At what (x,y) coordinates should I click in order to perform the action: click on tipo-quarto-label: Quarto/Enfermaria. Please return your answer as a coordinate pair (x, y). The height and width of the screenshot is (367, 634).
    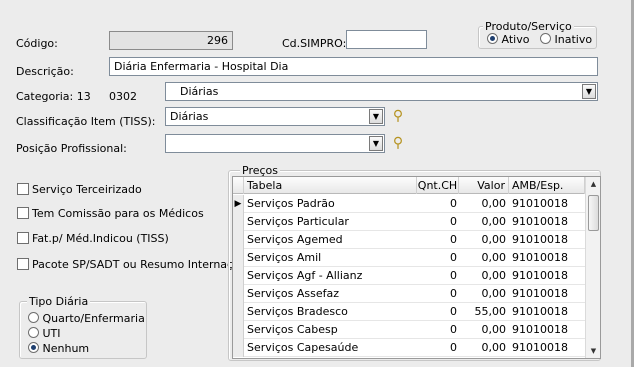
    Looking at the image, I should click on (93, 318).